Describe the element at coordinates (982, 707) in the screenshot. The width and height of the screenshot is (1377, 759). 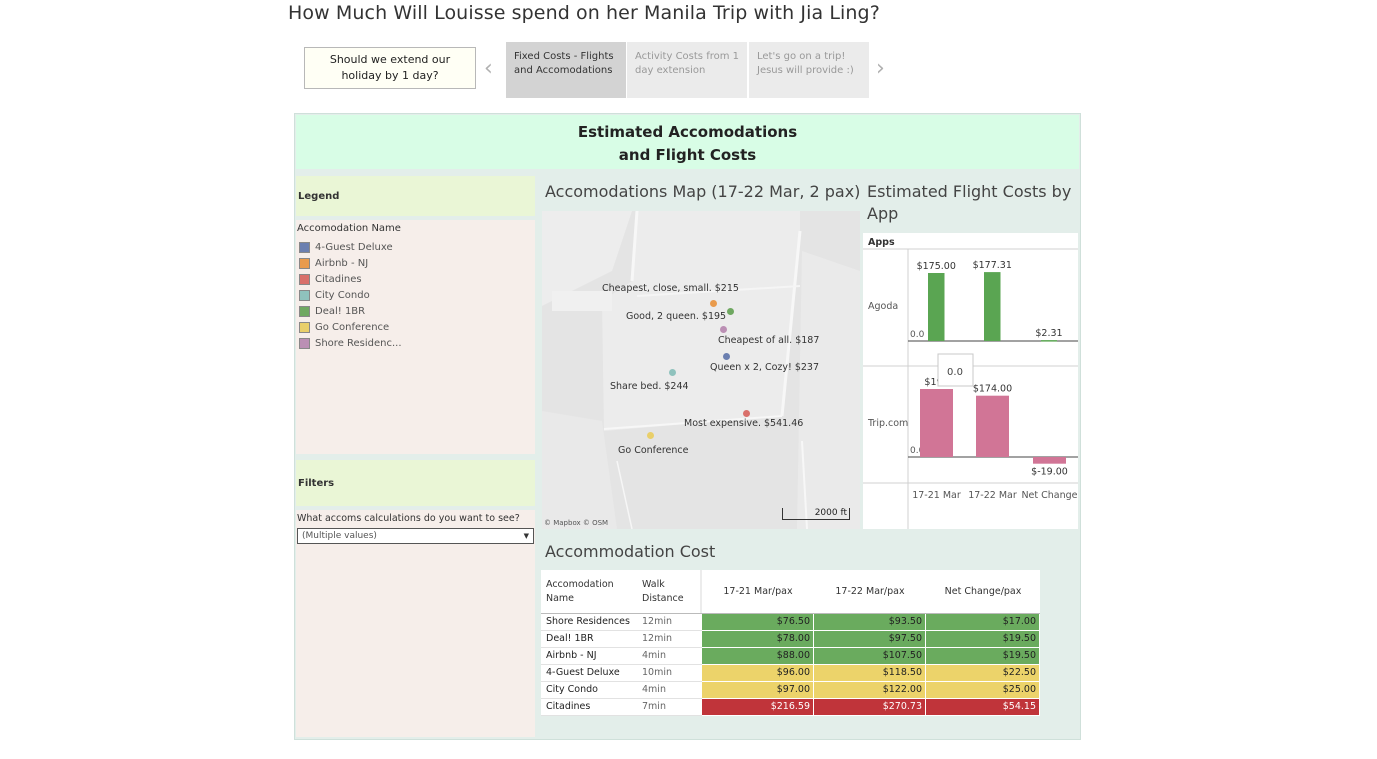
I see `table-cell: $54.15` at that location.